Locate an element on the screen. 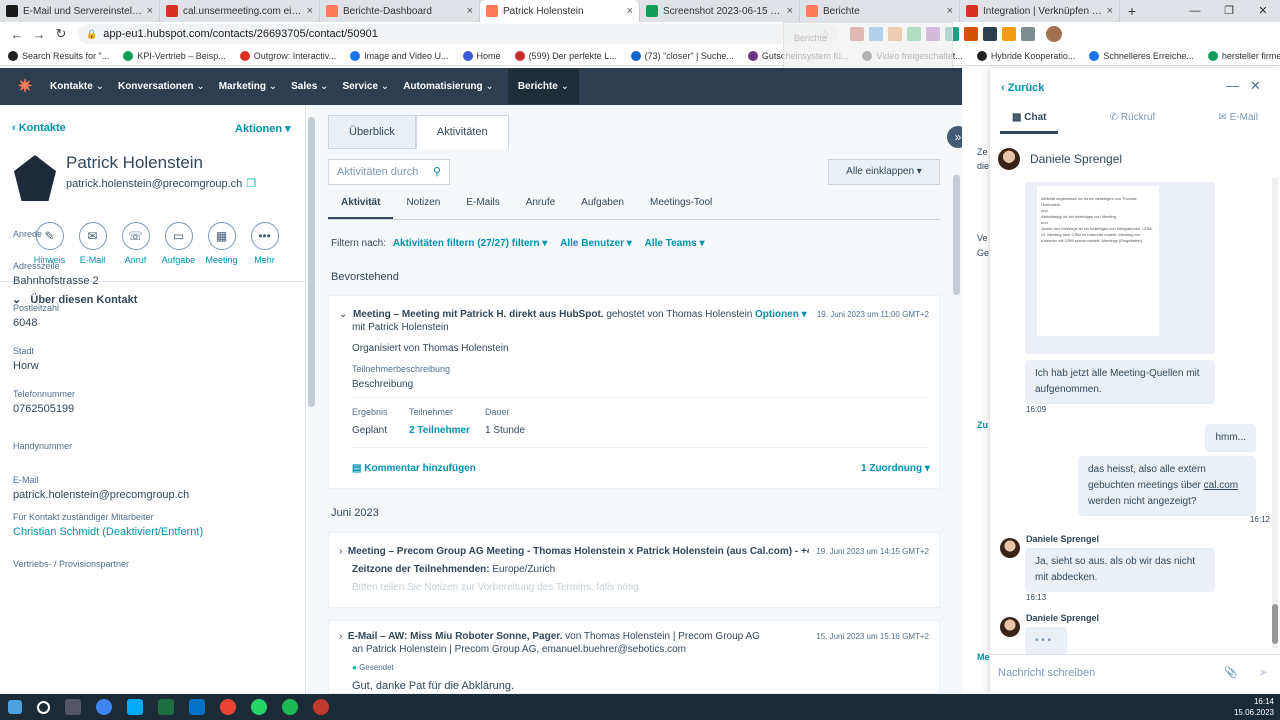 This screenshot has height=720, width=1280. network-icon is located at coordinates (135, 707).